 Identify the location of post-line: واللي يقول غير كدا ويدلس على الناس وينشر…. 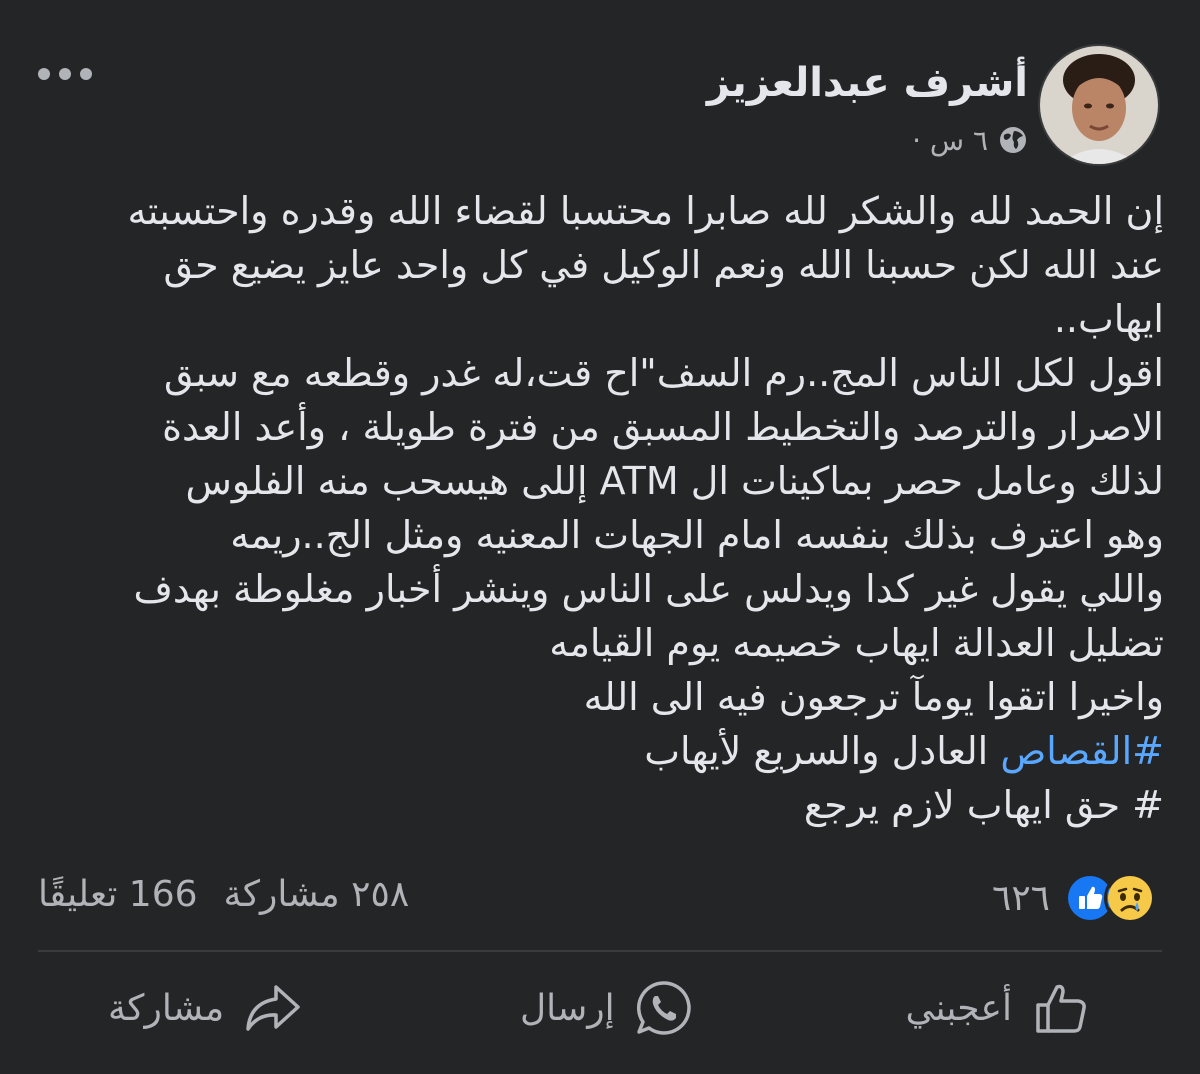
(648, 589).